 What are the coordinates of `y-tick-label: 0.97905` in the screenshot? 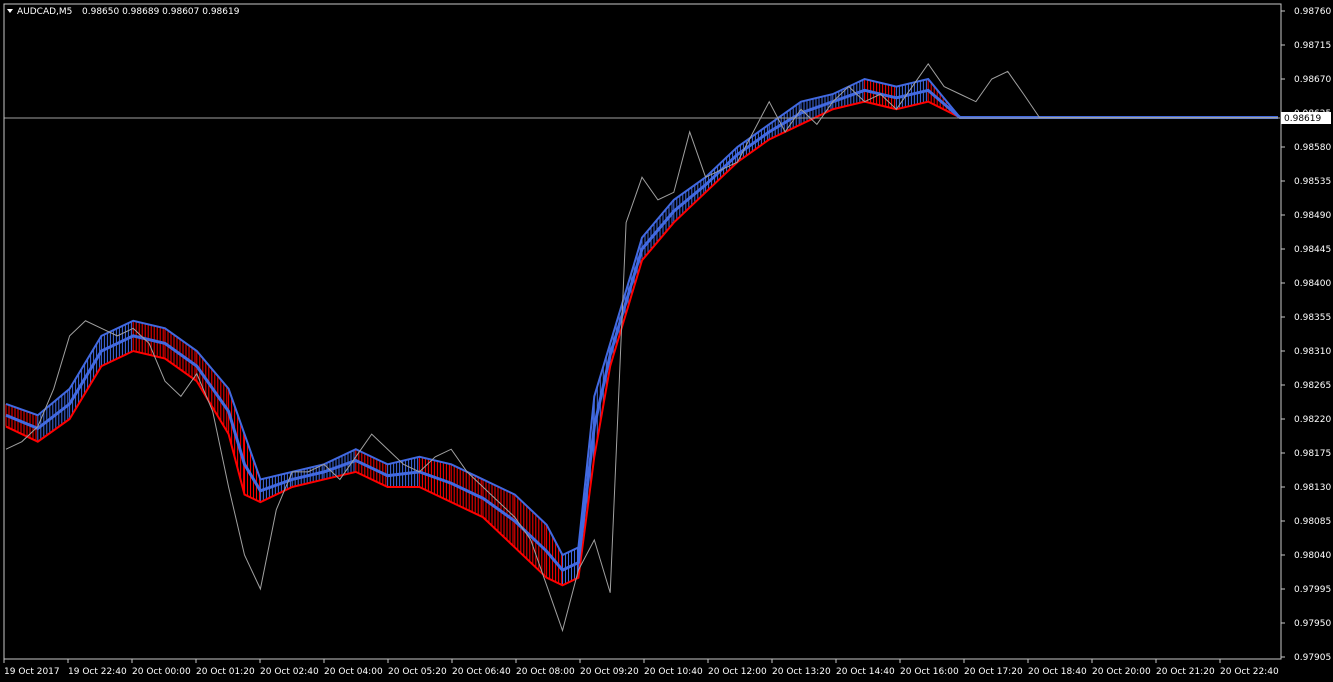 It's located at (1312, 658).